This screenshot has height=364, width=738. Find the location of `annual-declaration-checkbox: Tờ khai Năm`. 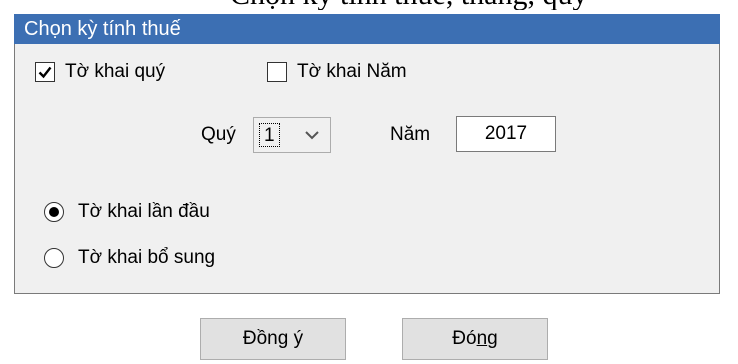

annual-declaration-checkbox: Tờ khai Năm is located at coordinates (337, 72).